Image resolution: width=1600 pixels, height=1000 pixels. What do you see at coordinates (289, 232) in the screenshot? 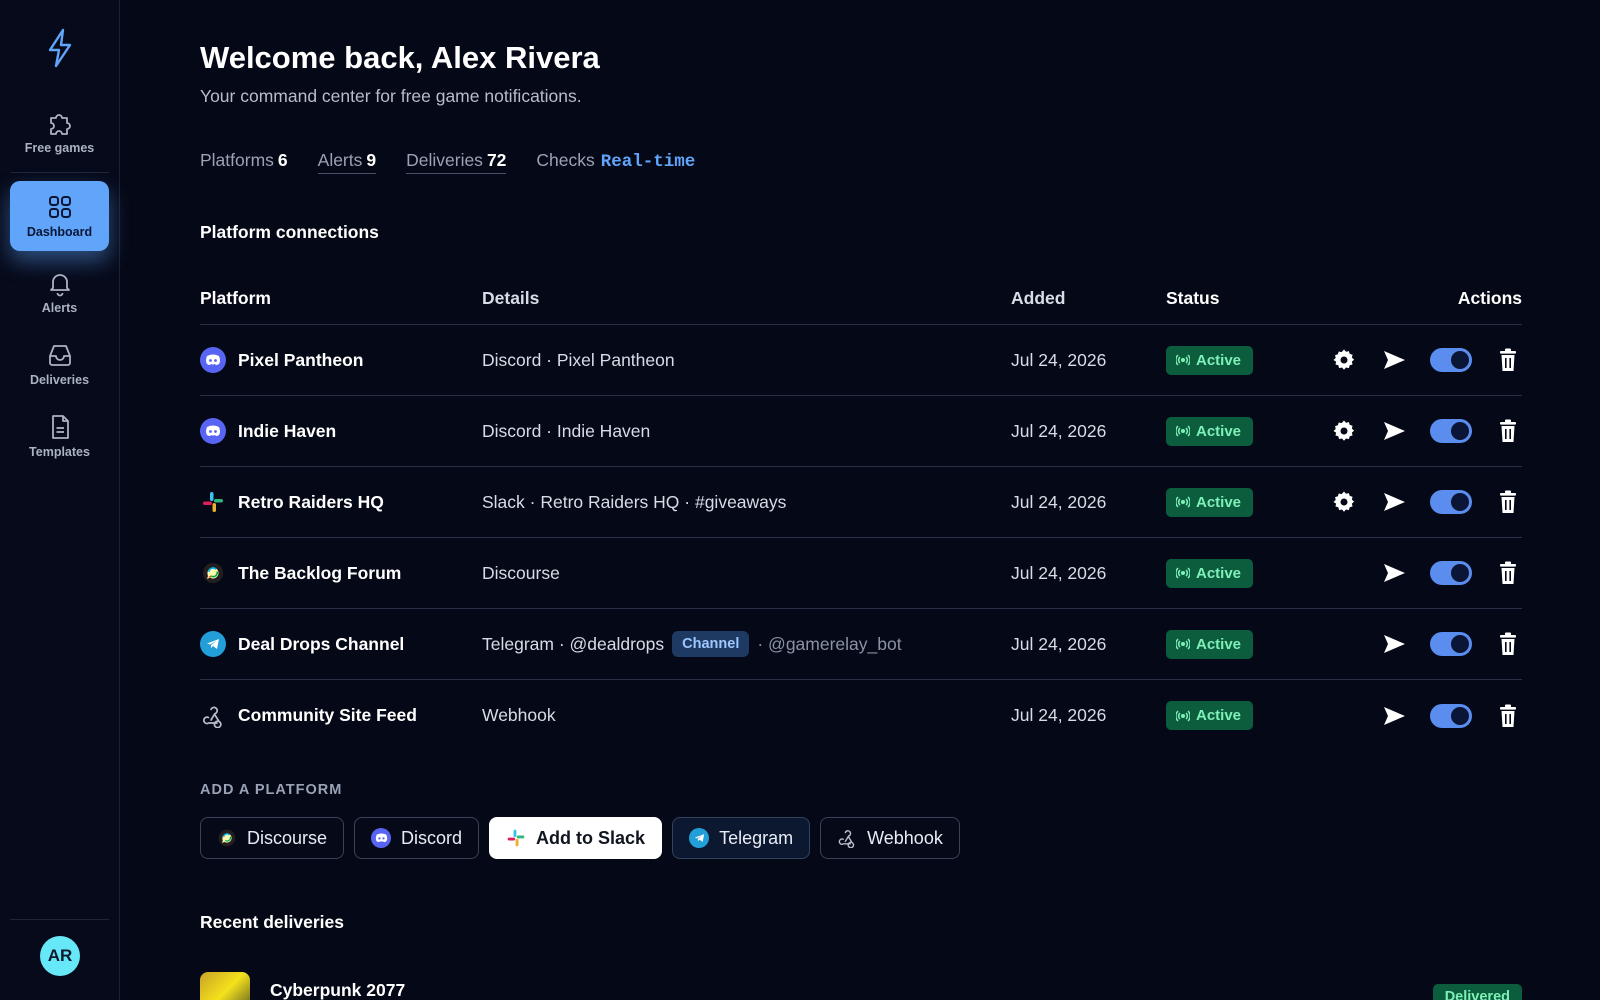
I see `section-title-connections: Platform connections` at bounding box center [289, 232].